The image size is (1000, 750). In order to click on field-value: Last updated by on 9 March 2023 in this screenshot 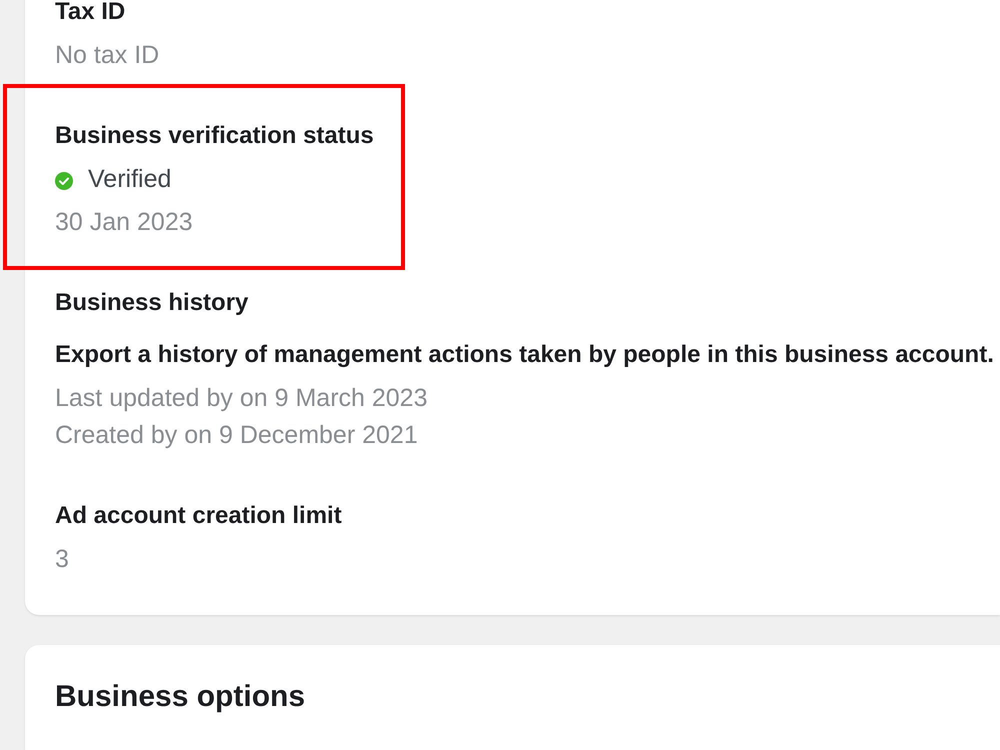, I will do `click(241, 398)`.